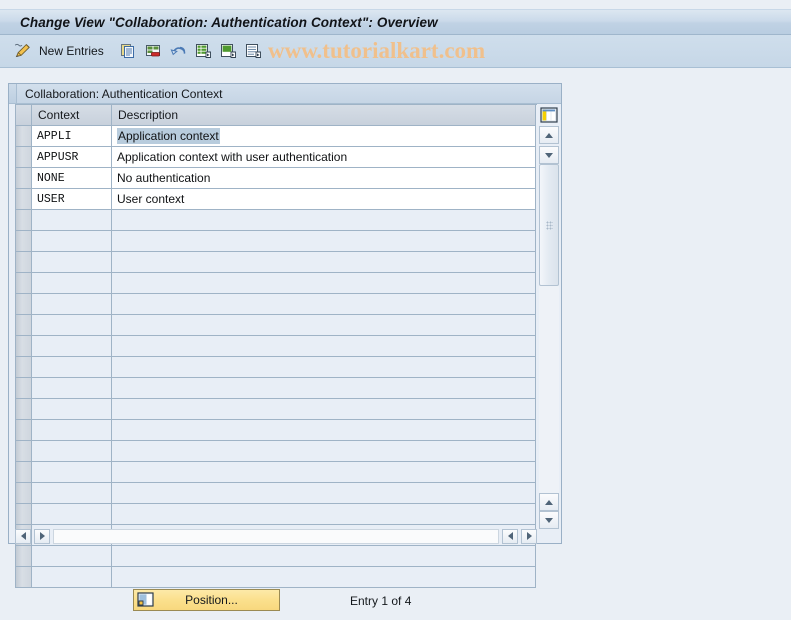  Describe the element at coordinates (510, 536) in the screenshot. I see `scroll-left-button-end` at that location.